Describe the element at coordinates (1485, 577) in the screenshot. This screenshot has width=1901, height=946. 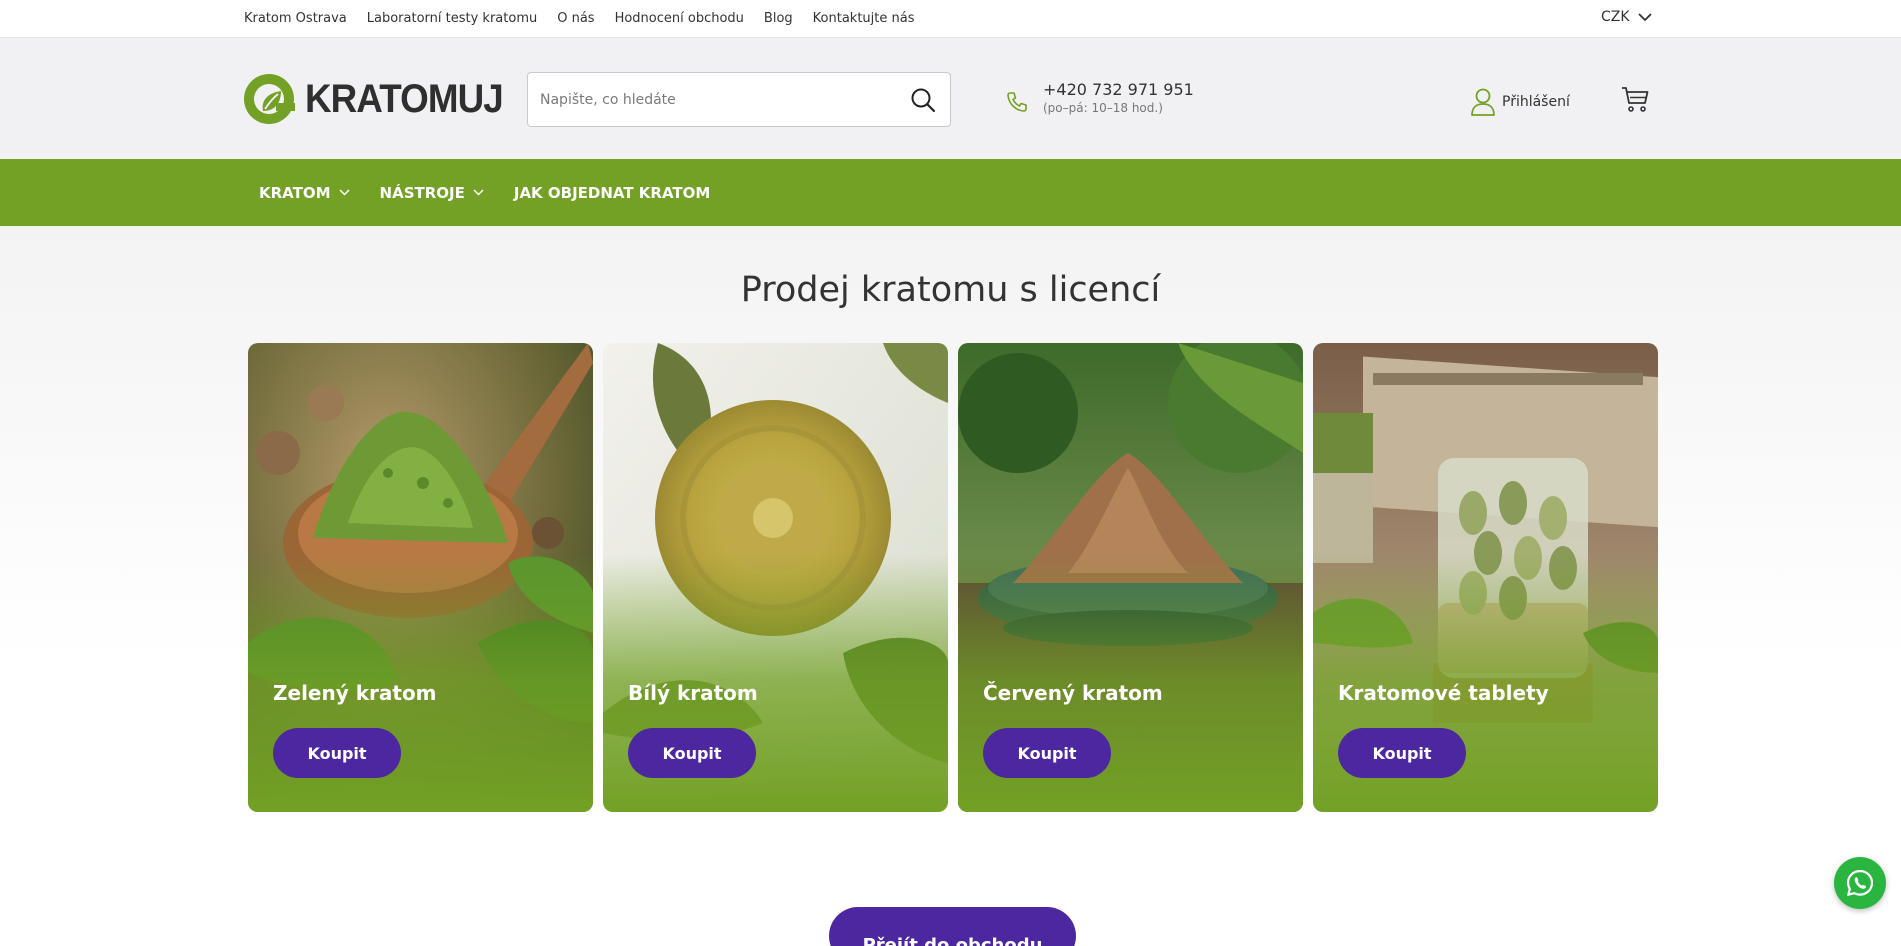
I see `category-card-tablets: Kratomové tablety Koupit` at that location.